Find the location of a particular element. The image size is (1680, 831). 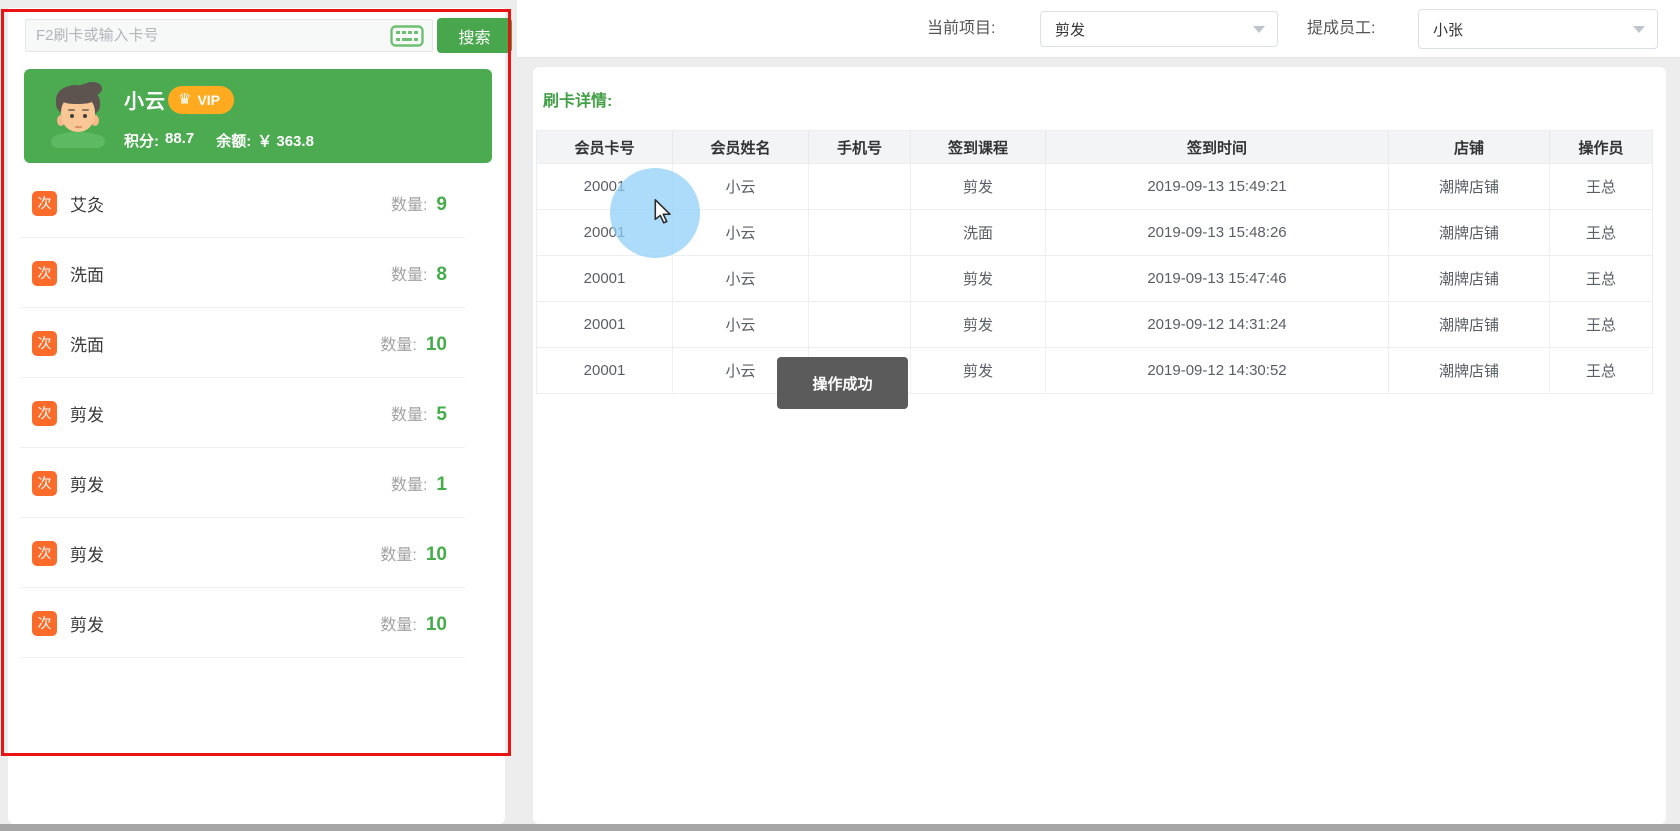

quantity-value: 9 is located at coordinates (441, 204).